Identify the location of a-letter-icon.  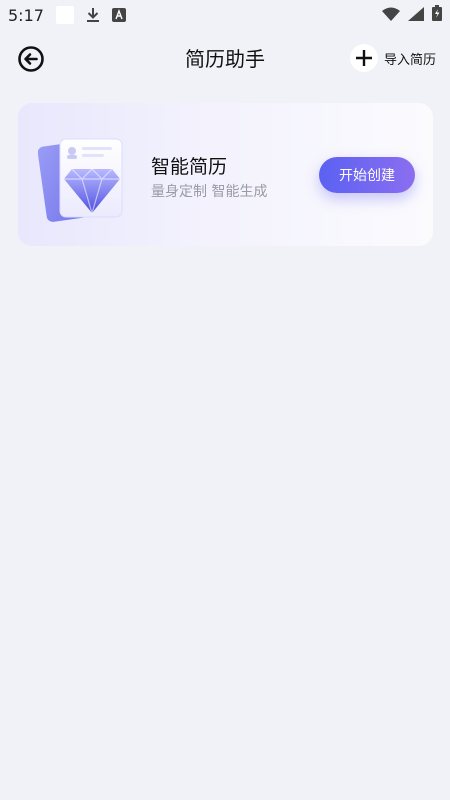
(118, 15).